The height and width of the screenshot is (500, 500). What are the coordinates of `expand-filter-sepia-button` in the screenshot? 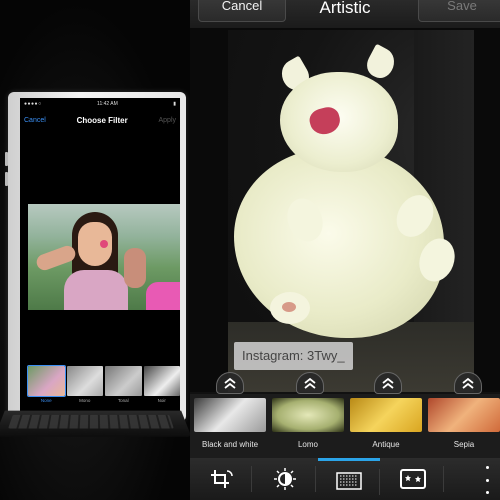 It's located at (468, 383).